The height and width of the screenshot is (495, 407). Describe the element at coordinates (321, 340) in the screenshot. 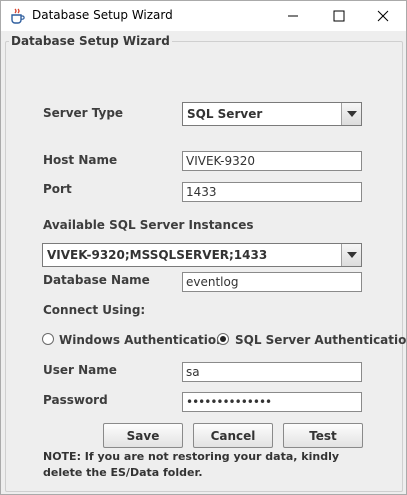

I see `sql-auth-label: SQL Server Authentication` at that location.